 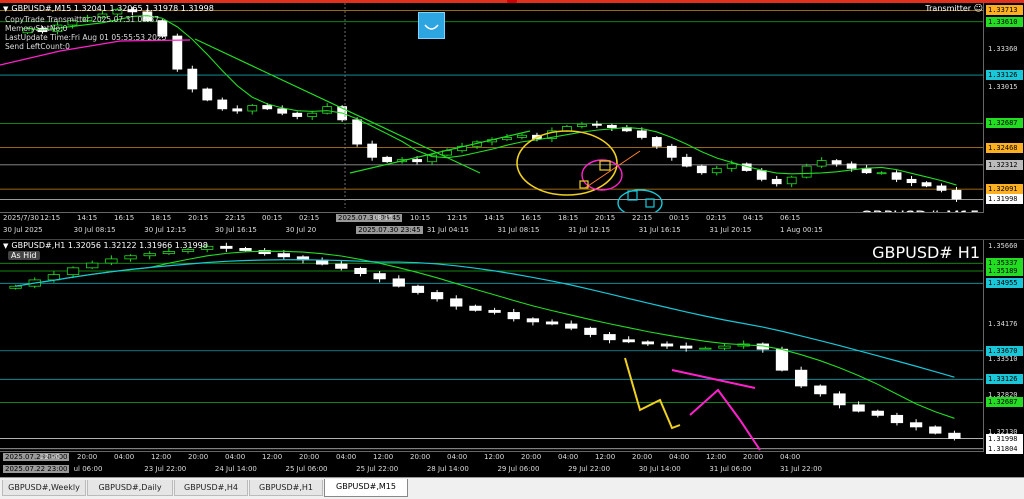 What do you see at coordinates (86, 37) in the screenshot?
I see `copytrade-info-3: LastUpdate Time:Fri Aug 01 05:55:53 2025` at bounding box center [86, 37].